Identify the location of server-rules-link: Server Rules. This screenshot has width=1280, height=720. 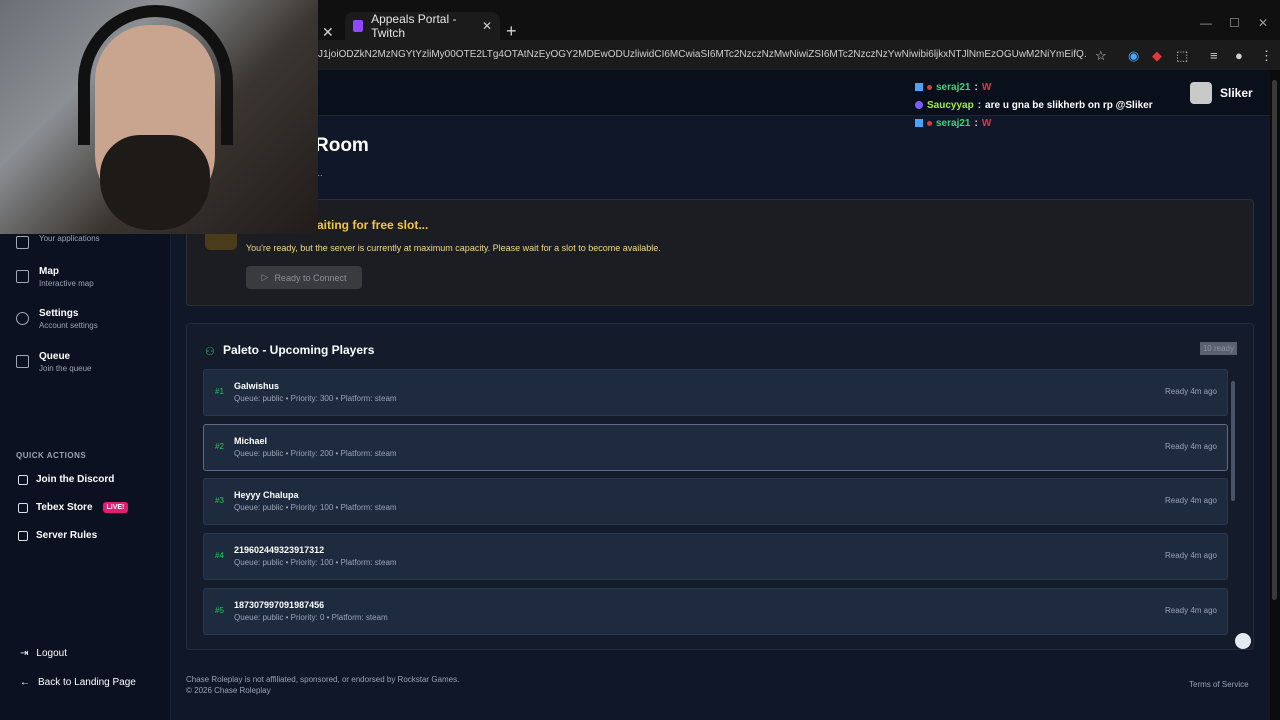
(57, 535).